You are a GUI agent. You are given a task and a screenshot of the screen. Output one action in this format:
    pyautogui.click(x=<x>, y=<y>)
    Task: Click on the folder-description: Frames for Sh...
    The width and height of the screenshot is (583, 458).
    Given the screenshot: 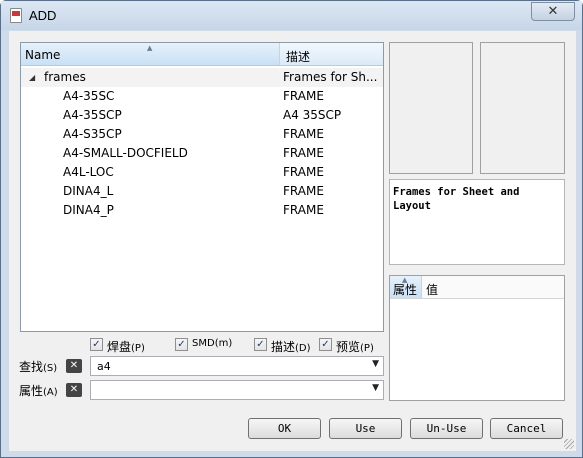 What is the action you would take?
    pyautogui.click(x=330, y=77)
    